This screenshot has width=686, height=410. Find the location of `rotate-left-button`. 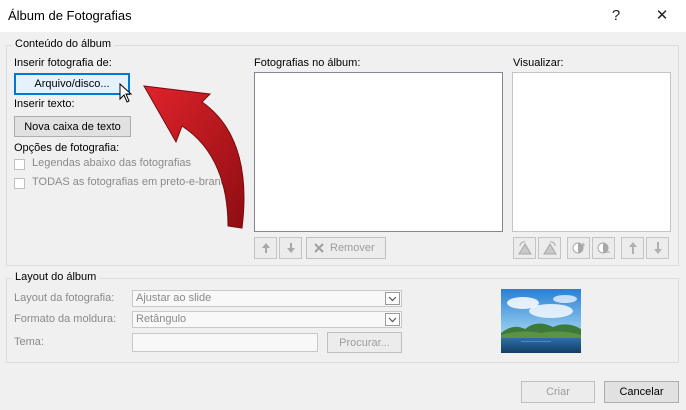

rotate-left-button is located at coordinates (524, 248).